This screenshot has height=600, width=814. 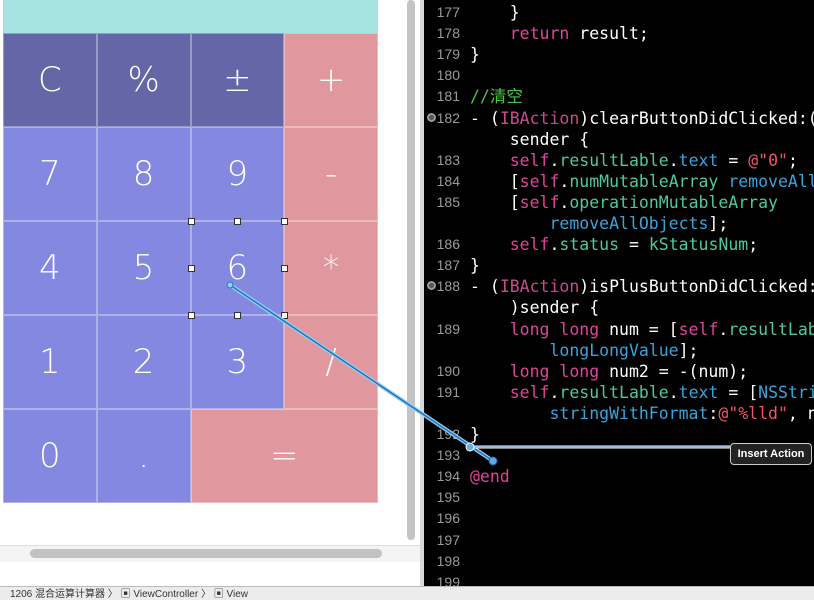 What do you see at coordinates (771, 454) in the screenshot?
I see `insert-action-tooltip: Insert Action` at bounding box center [771, 454].